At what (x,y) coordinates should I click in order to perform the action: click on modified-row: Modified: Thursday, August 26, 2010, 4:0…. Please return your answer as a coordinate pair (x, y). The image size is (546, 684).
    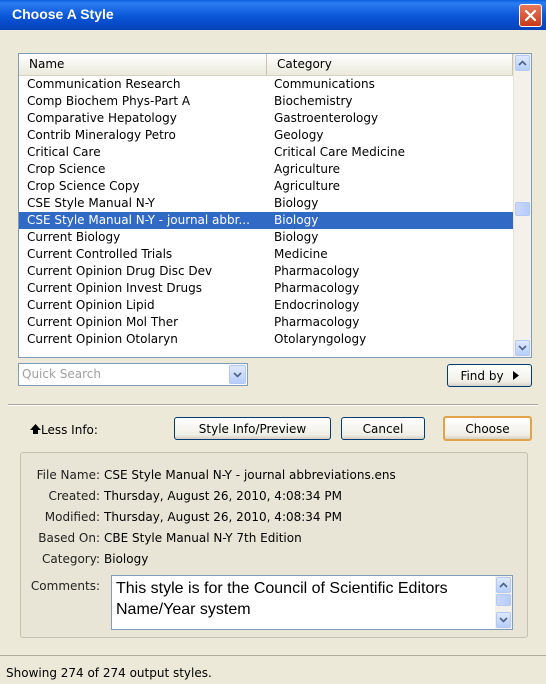
    Looking at the image, I should click on (266, 517).